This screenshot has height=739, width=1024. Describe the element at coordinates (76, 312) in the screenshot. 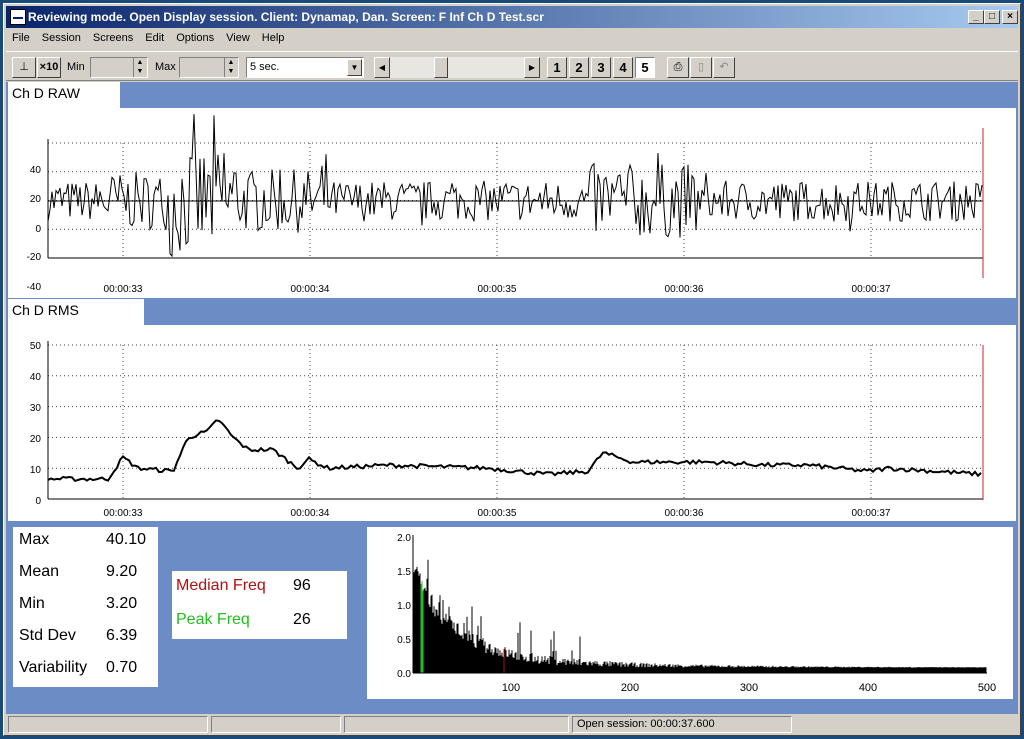

I see `rms-channel-label: Ch D RMS` at that location.